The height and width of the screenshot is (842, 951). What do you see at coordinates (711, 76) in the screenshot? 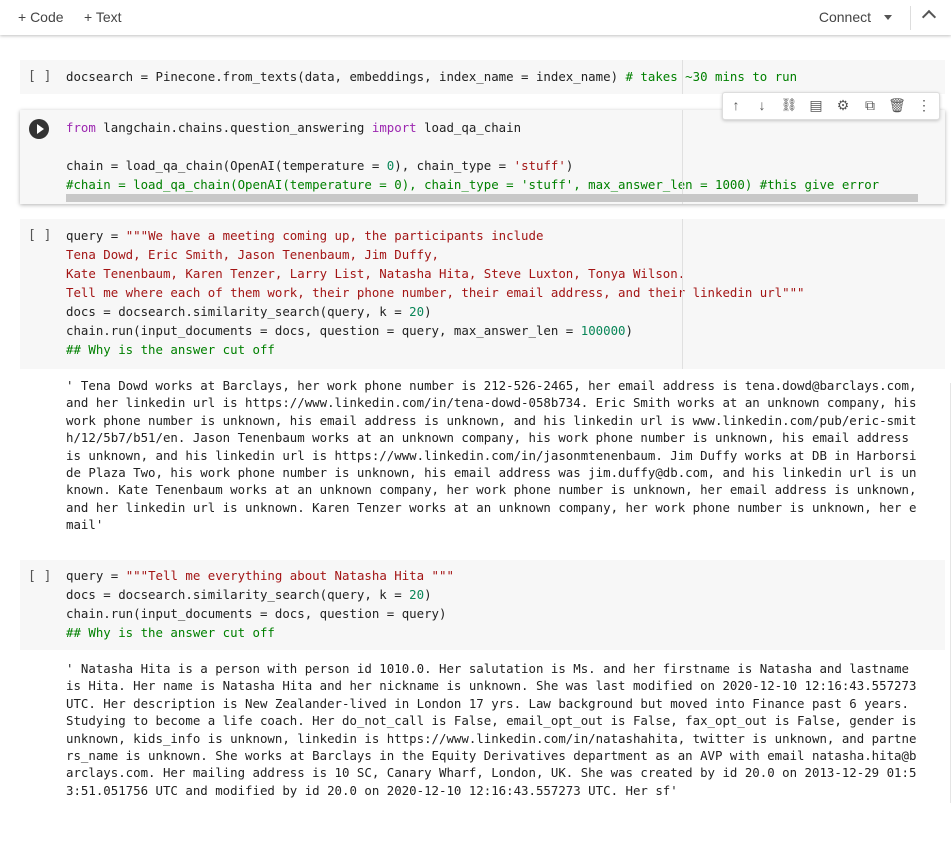
I see `code-comment: # takes ~30 mins to run` at bounding box center [711, 76].